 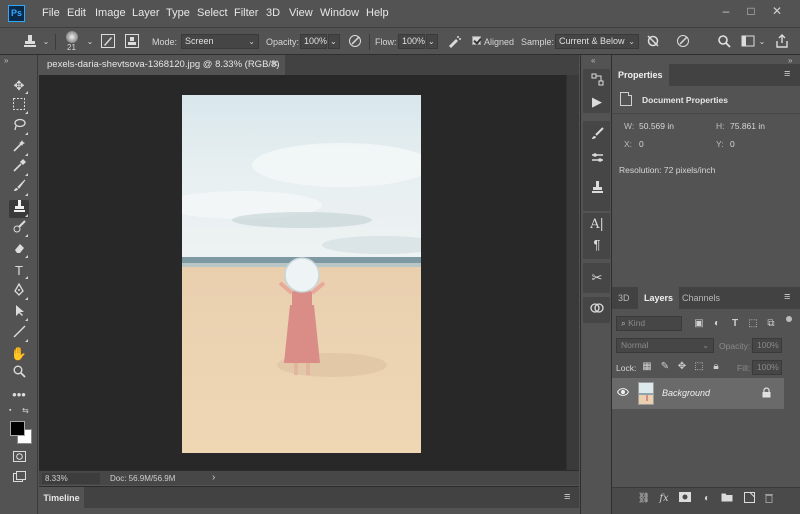 I want to click on path-selection-tool-icon, so click(x=19, y=313).